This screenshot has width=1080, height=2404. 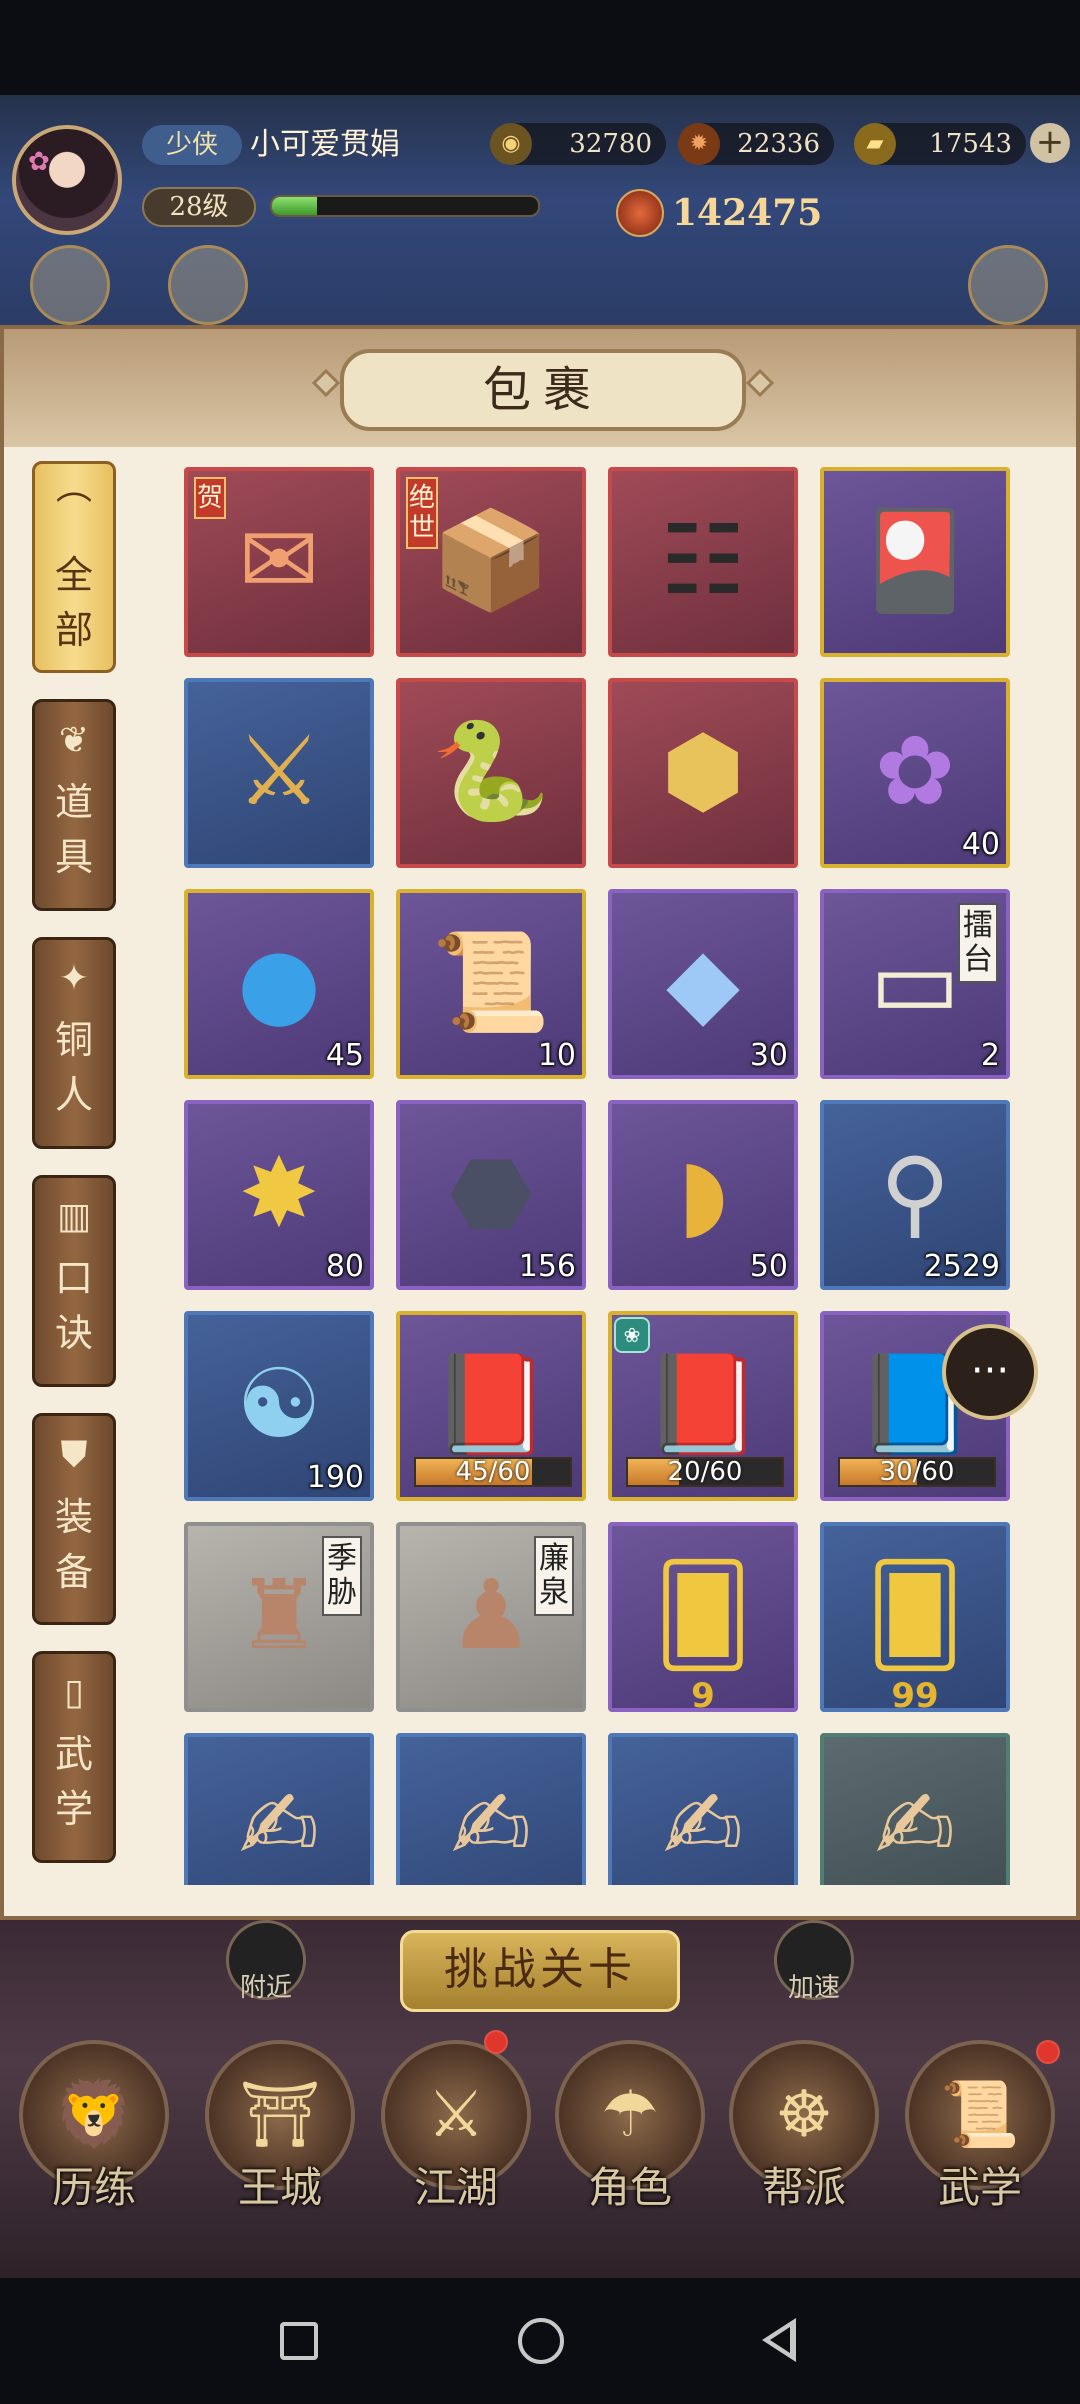 I want to click on item-count: 30, so click(x=768, y=1055).